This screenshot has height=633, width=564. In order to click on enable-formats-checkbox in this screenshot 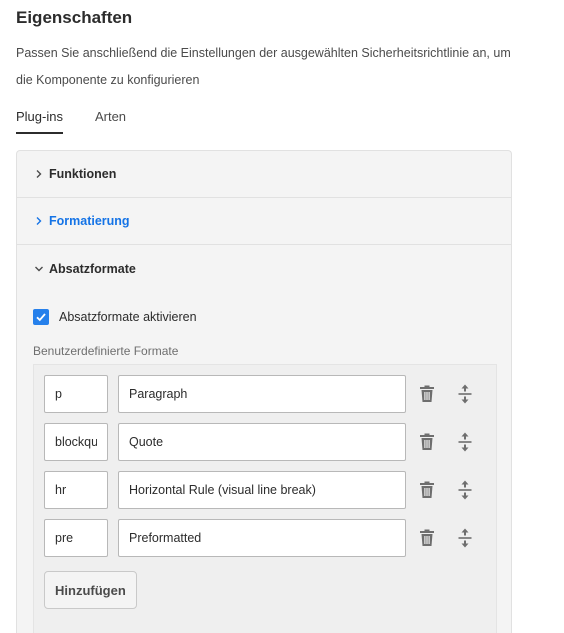, I will do `click(41, 317)`.